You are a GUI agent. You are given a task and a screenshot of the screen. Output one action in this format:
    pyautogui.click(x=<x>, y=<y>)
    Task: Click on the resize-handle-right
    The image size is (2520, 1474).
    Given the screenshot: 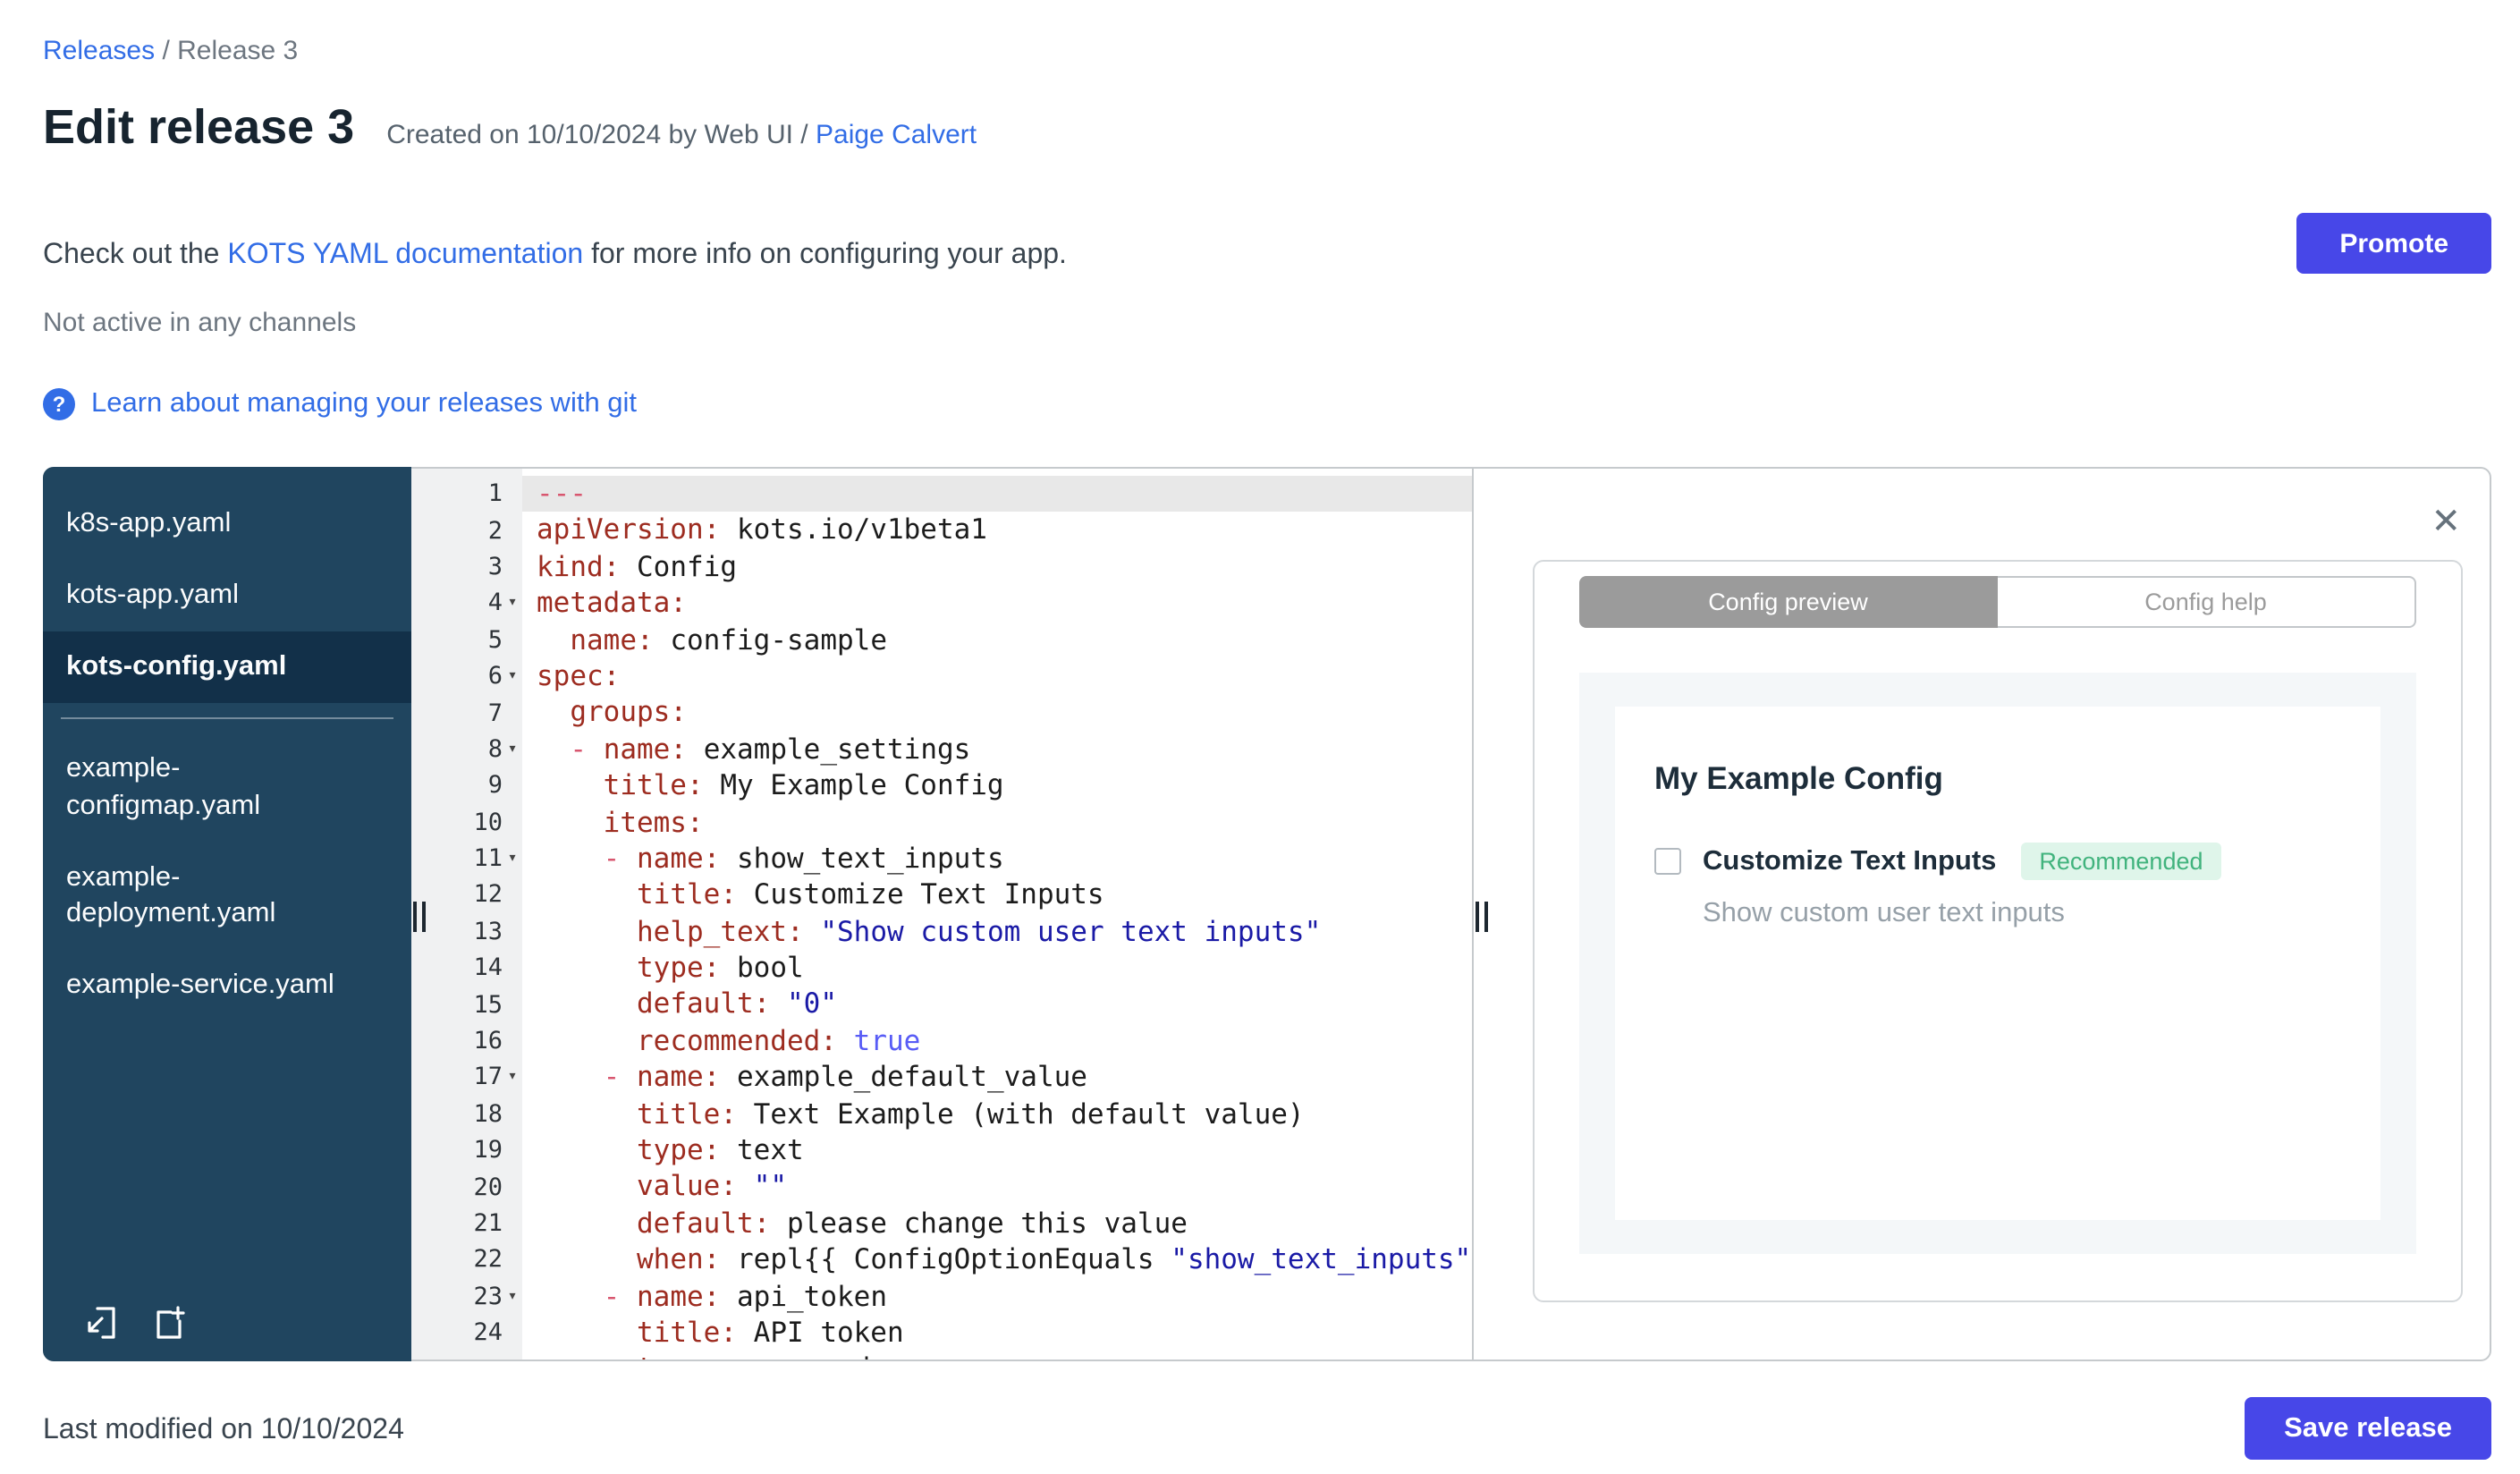 What is the action you would take?
    pyautogui.click(x=1482, y=917)
    